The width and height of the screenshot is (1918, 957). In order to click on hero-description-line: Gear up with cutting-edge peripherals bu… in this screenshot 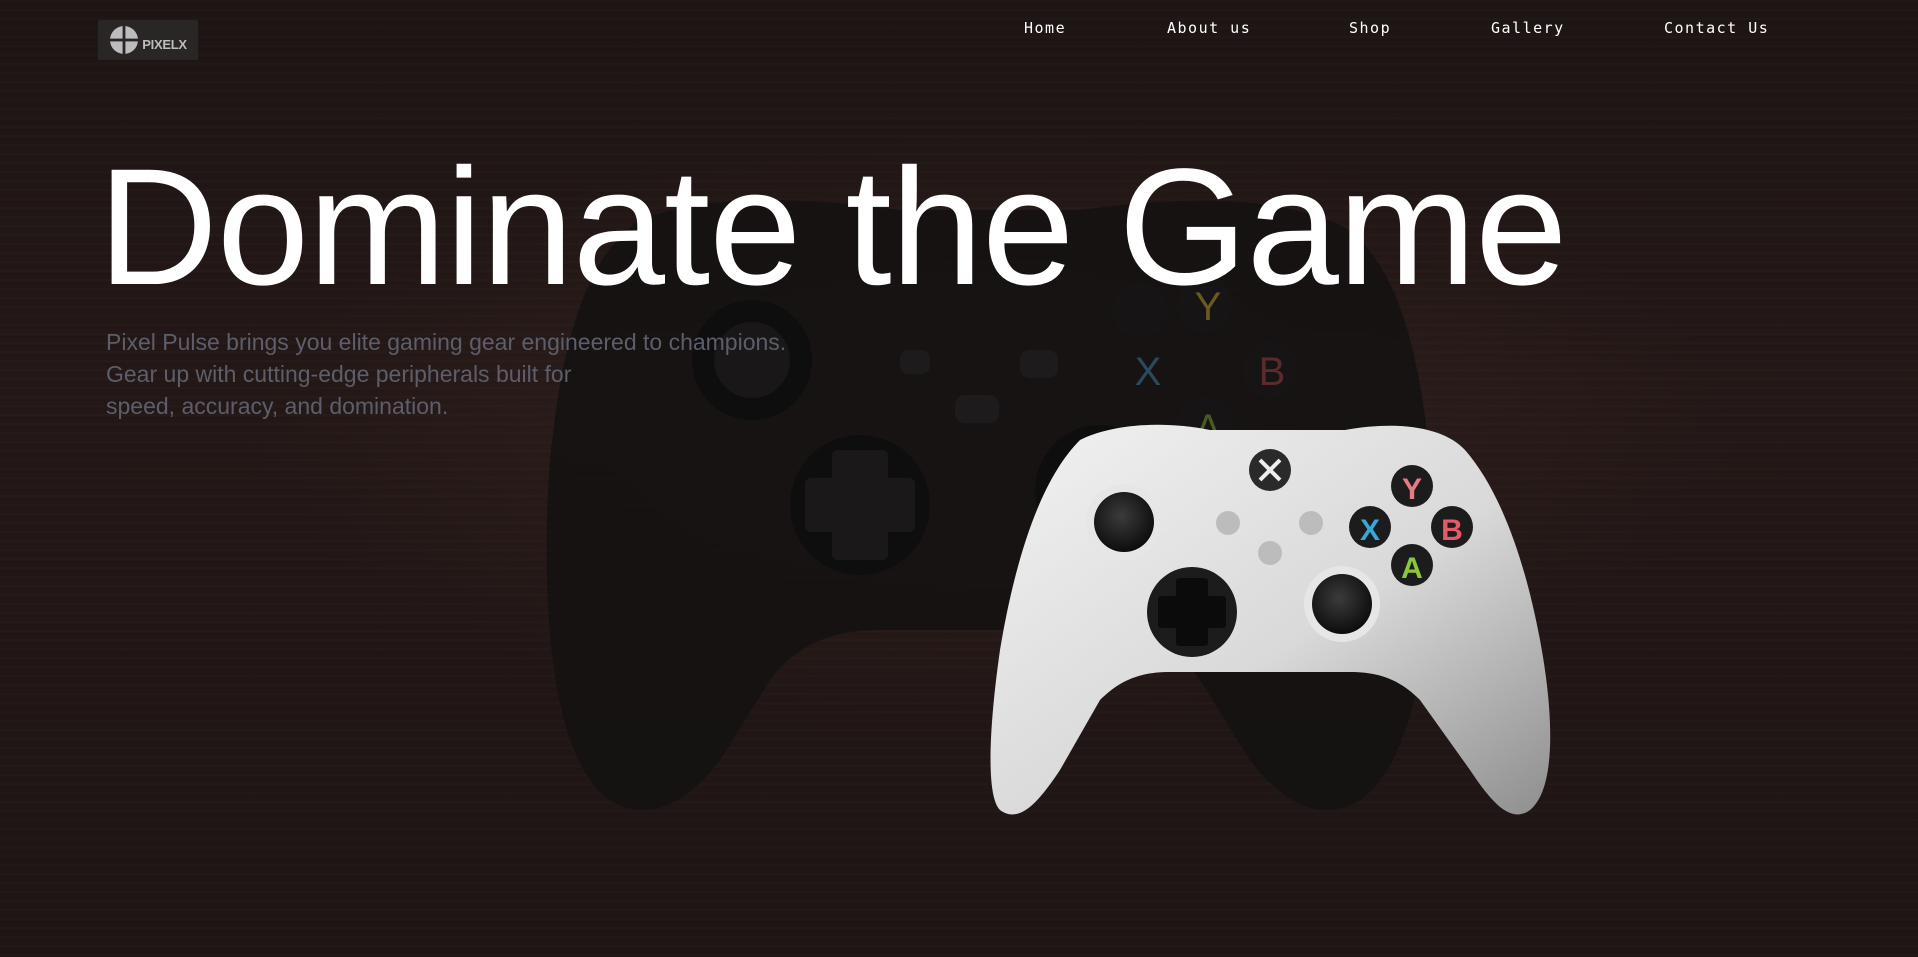, I will do `click(339, 374)`.